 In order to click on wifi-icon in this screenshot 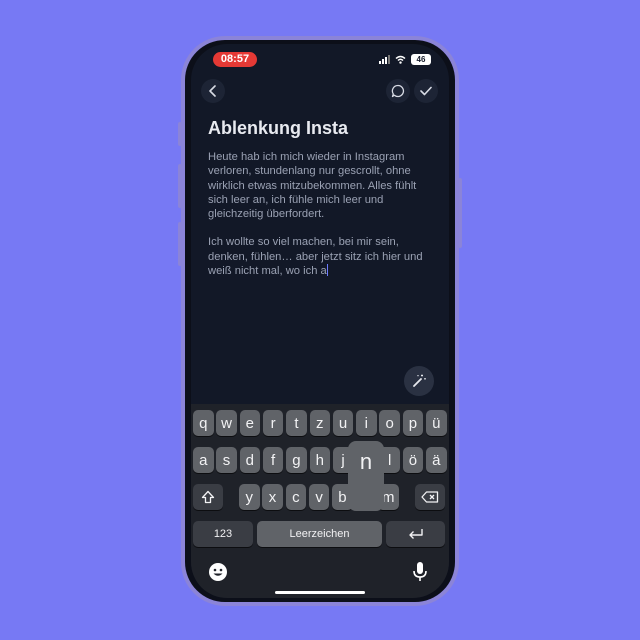, I will do `click(400, 59)`.